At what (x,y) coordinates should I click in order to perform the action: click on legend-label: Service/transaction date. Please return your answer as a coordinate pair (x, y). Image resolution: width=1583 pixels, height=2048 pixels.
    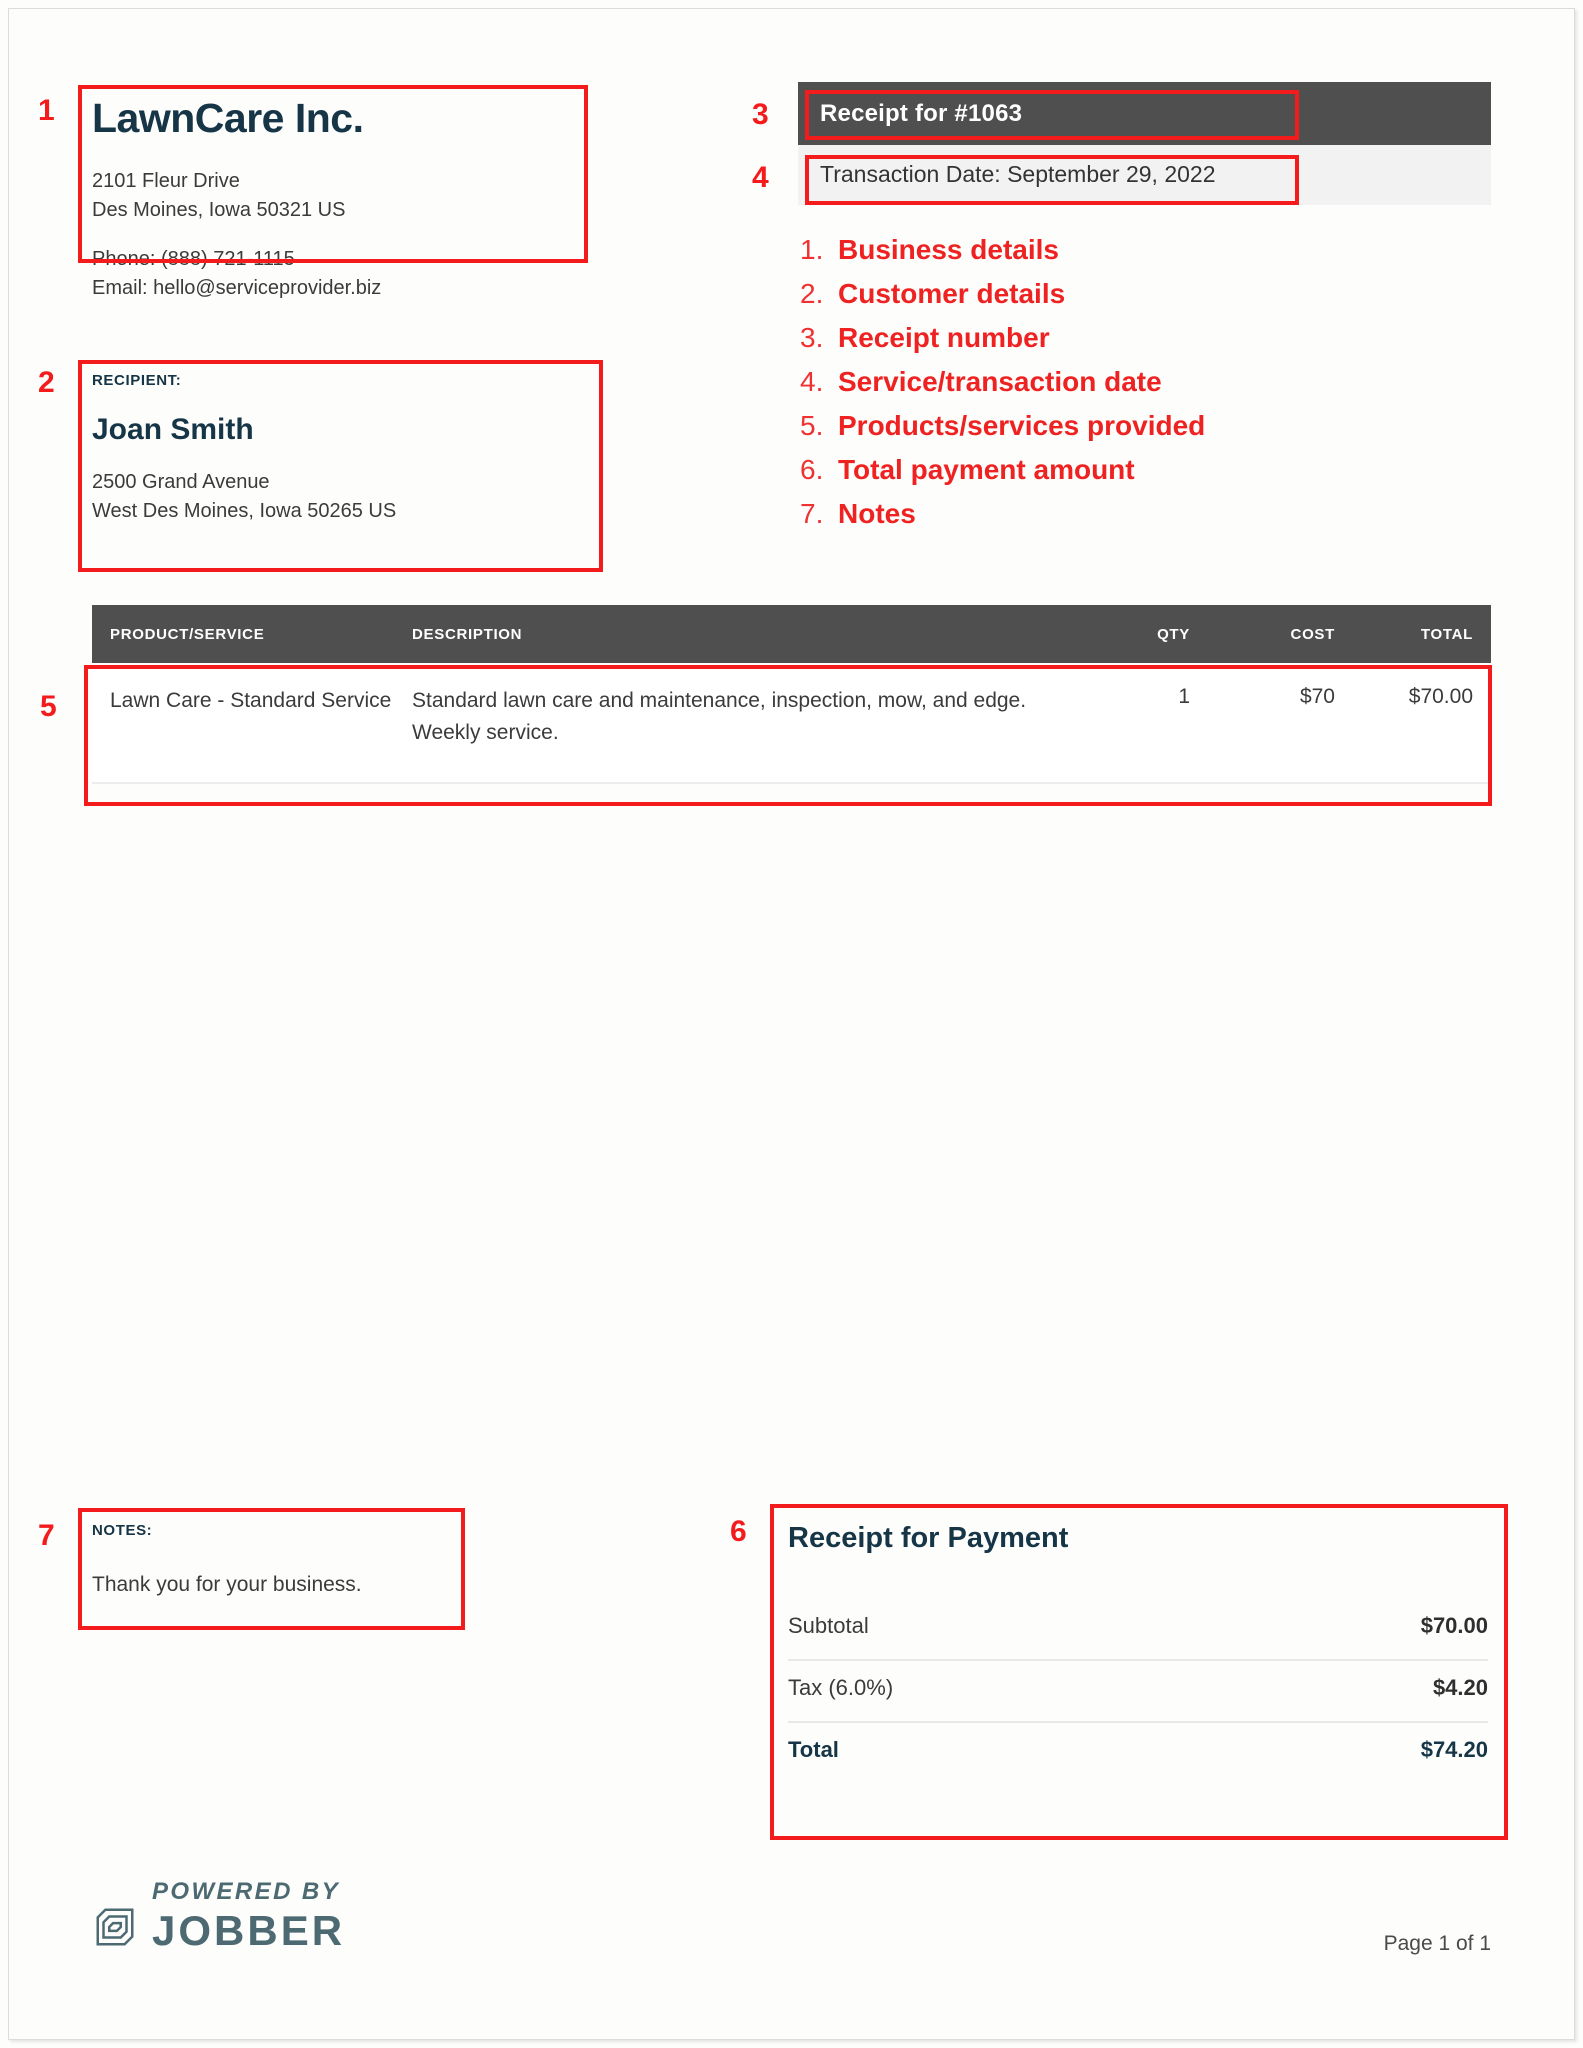
    Looking at the image, I should click on (1000, 381).